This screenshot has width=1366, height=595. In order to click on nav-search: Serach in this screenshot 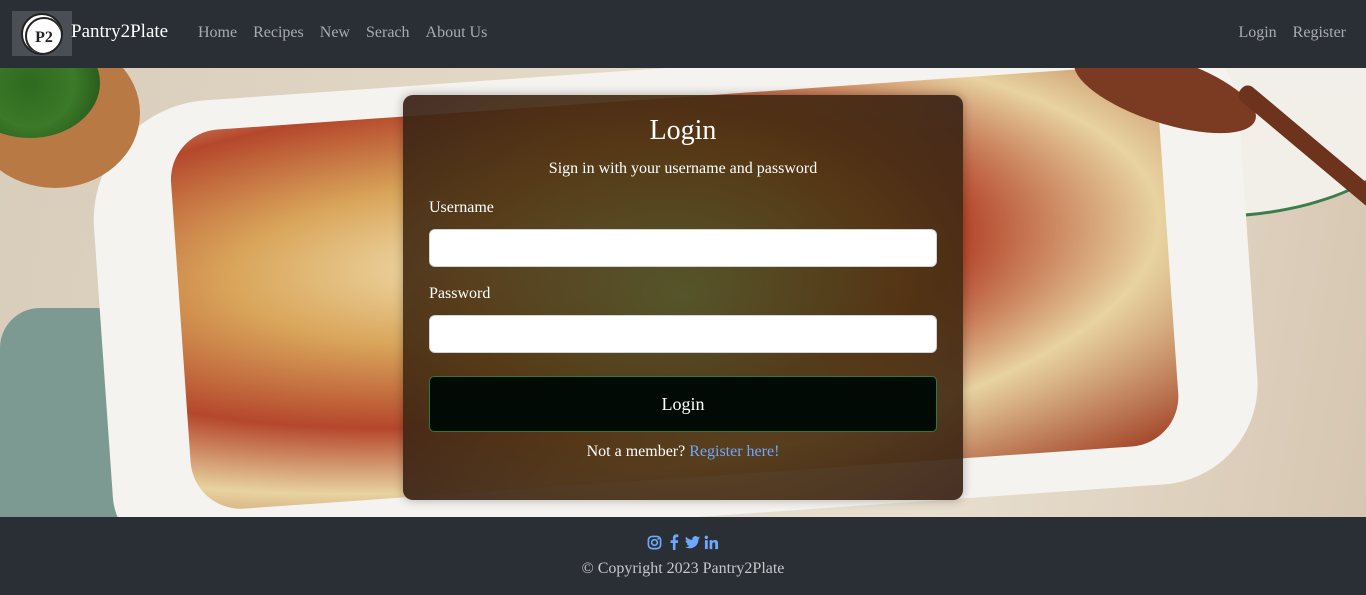, I will do `click(388, 33)`.